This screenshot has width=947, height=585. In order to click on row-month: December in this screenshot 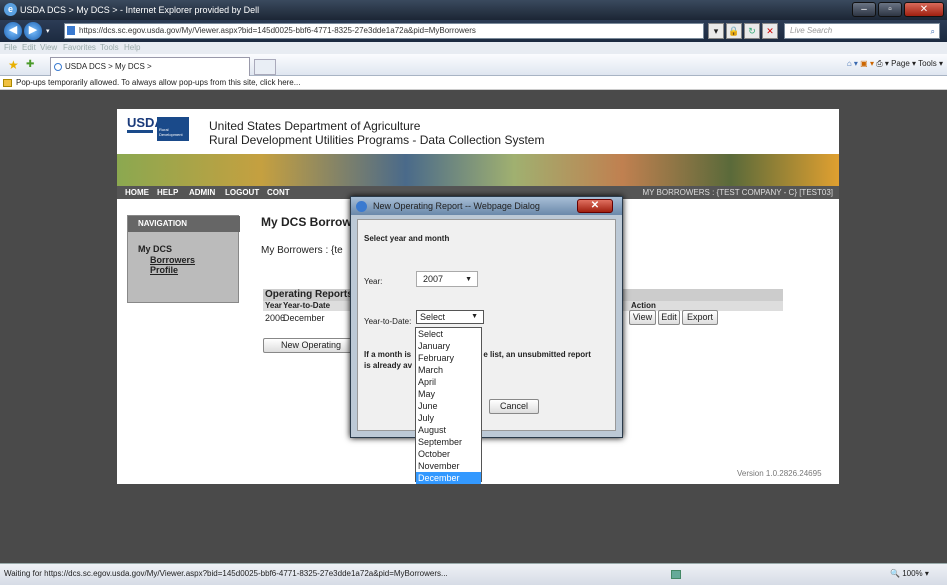, I will do `click(304, 318)`.